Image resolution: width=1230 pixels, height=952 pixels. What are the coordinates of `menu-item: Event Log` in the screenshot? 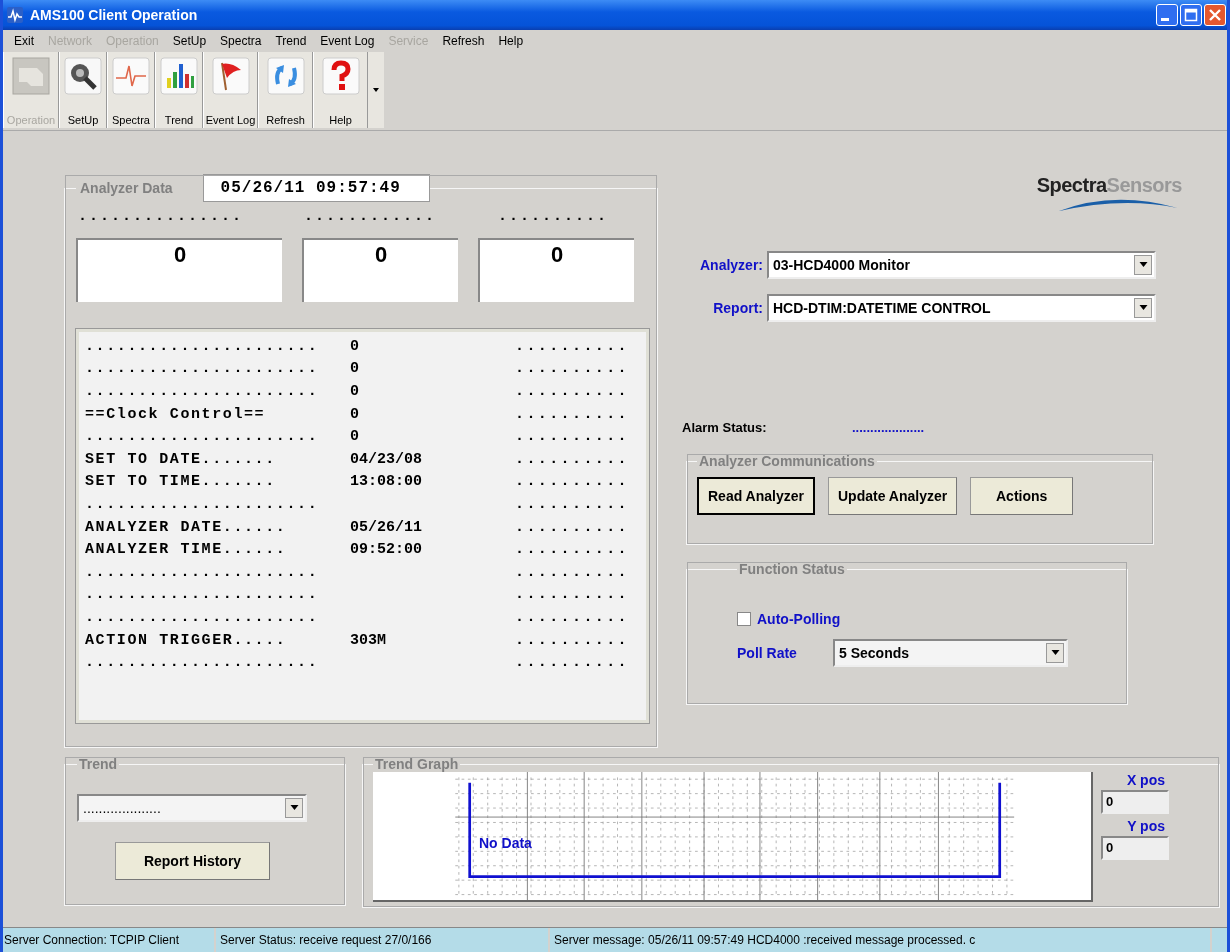 It's located at (347, 41).